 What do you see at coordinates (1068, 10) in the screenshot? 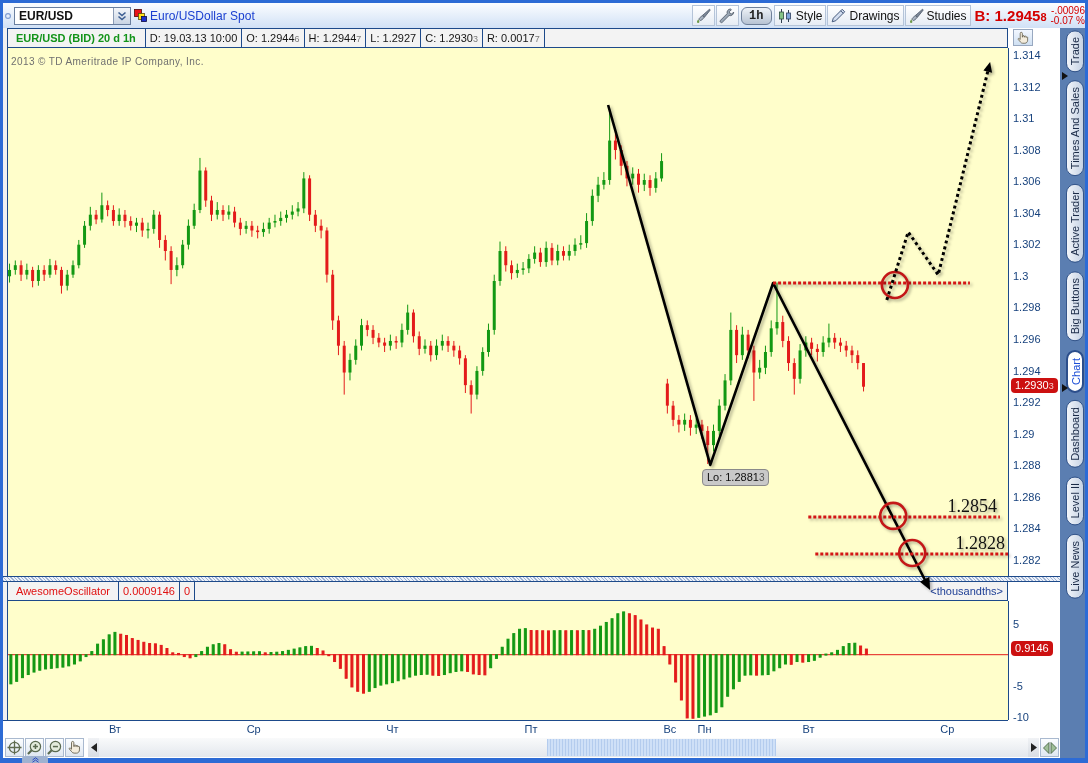
I see `price-change: -.00096` at bounding box center [1068, 10].